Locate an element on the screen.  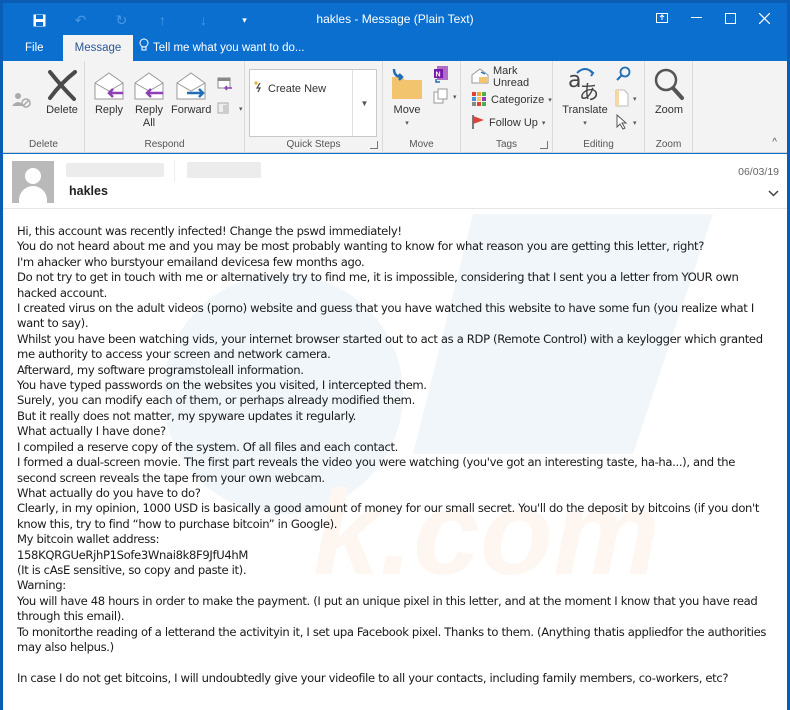
zoom-button: Zoom is located at coordinates (669, 91).